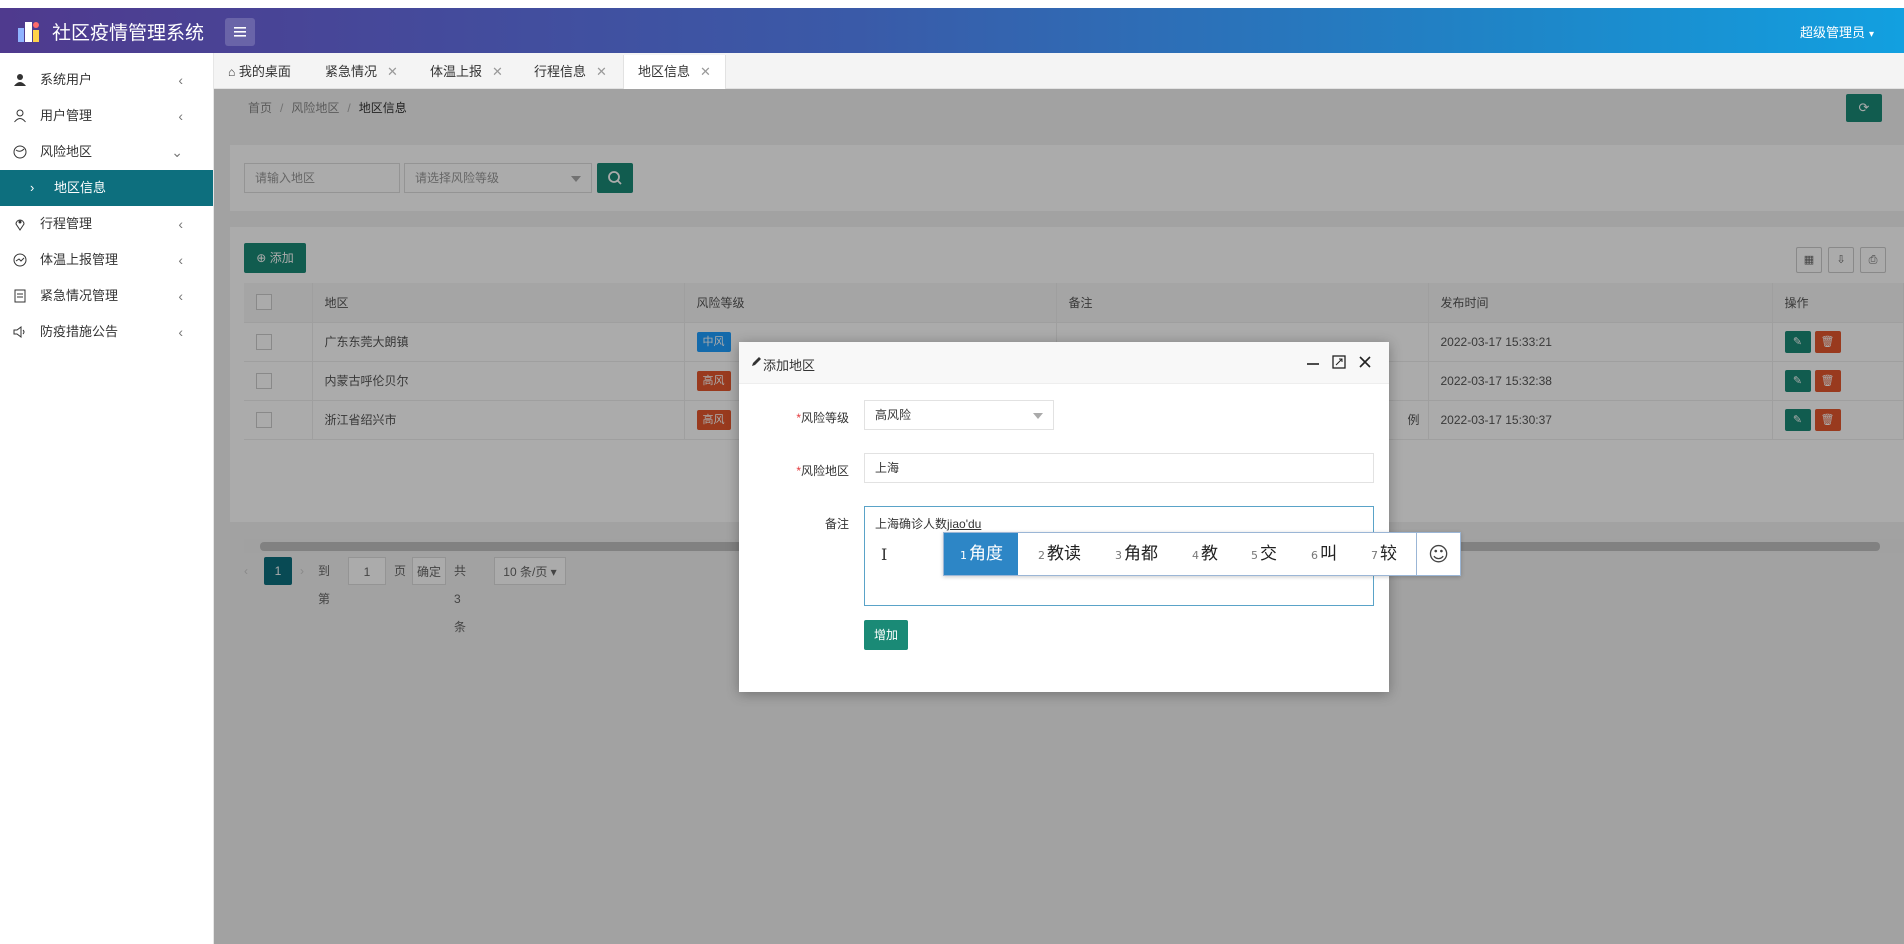 The width and height of the screenshot is (1904, 944). What do you see at coordinates (106, 152) in the screenshot?
I see `sidebar-item-risk-area: 风险地区 ⌄` at bounding box center [106, 152].